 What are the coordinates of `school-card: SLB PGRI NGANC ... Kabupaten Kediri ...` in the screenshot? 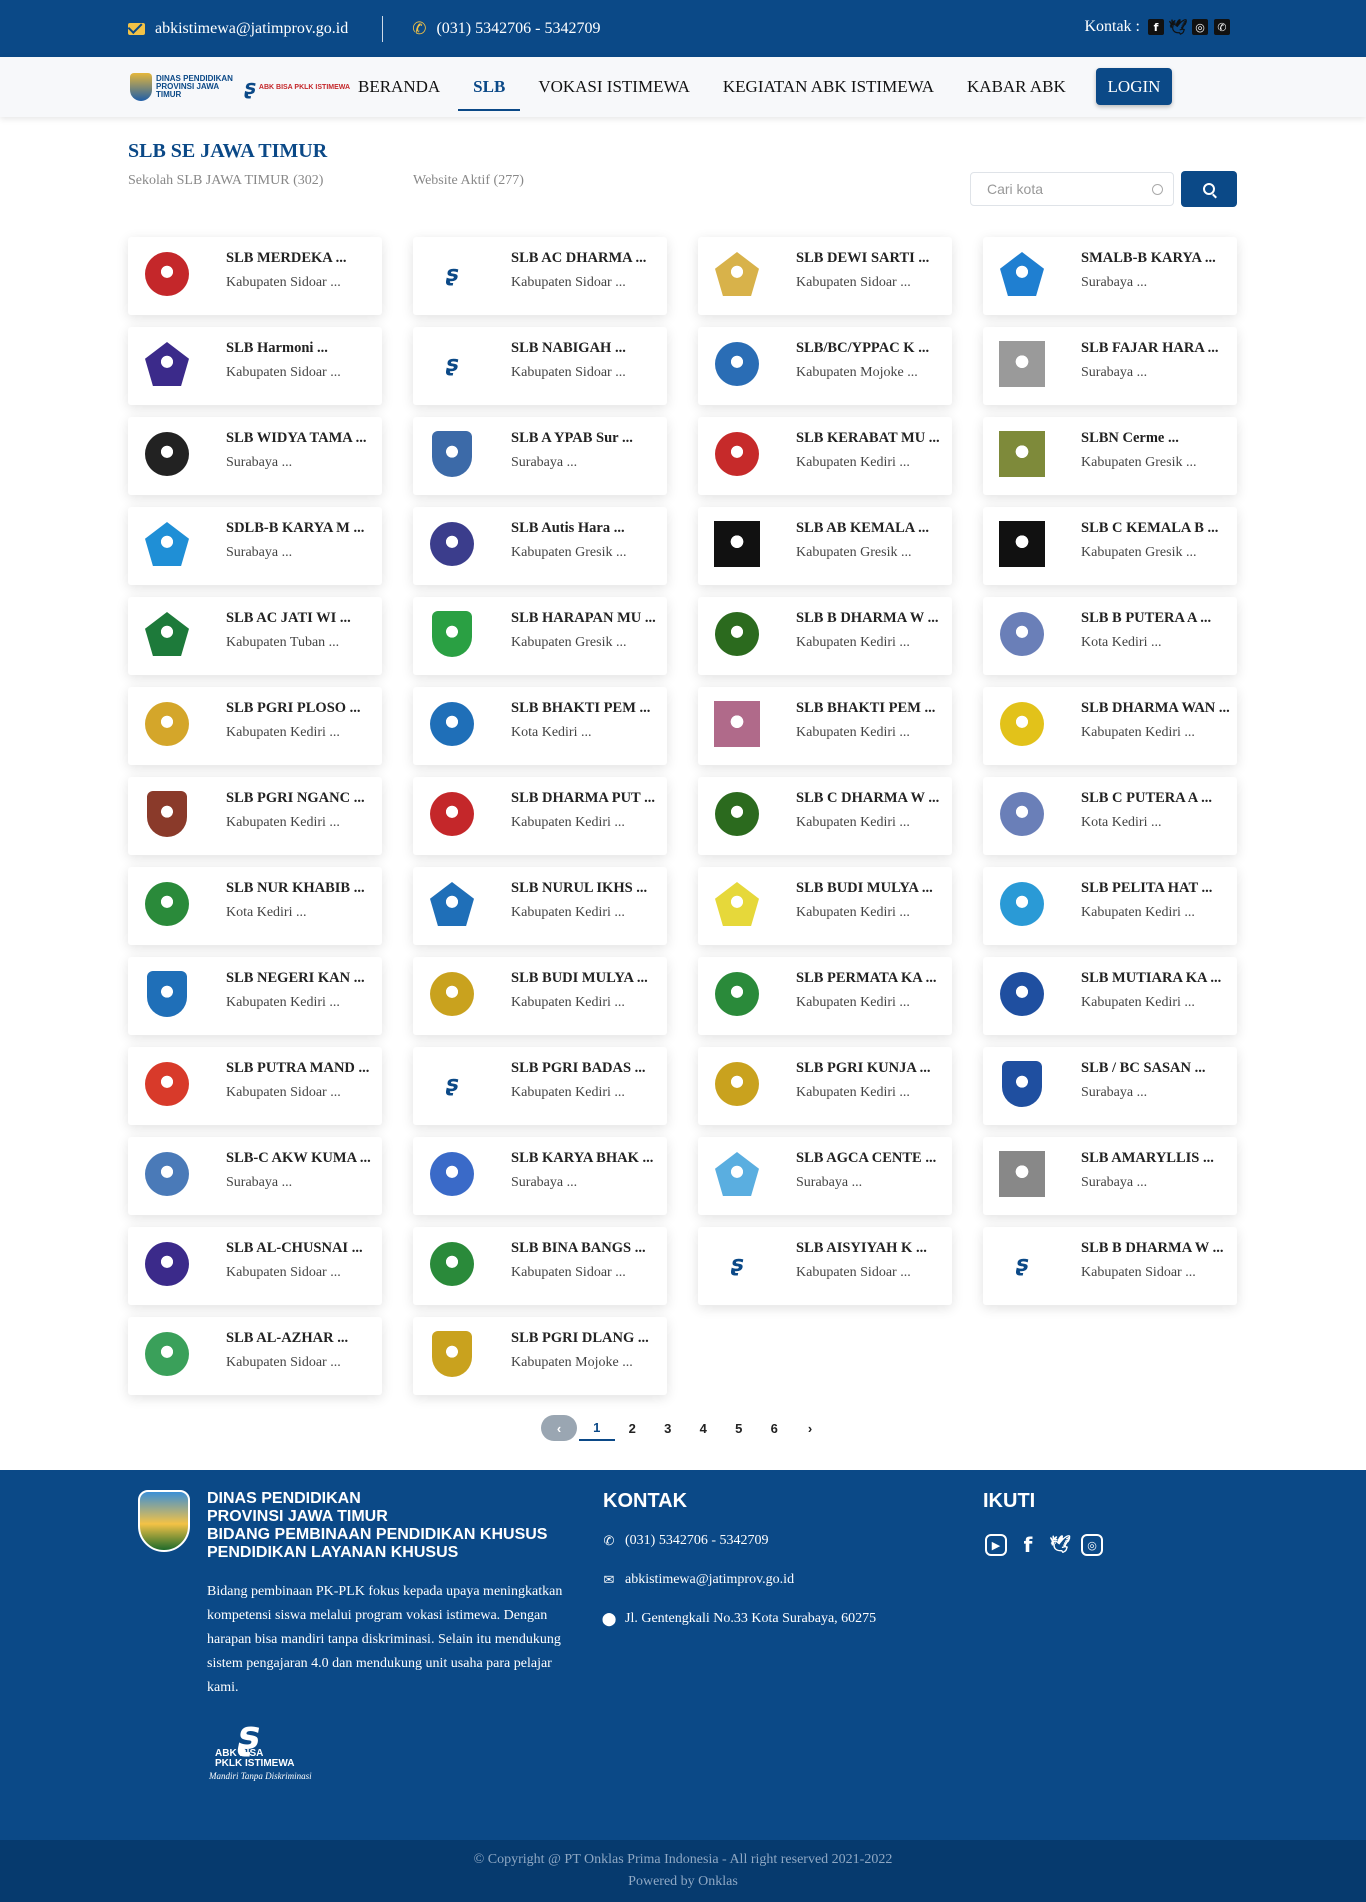 It's located at (255, 816).